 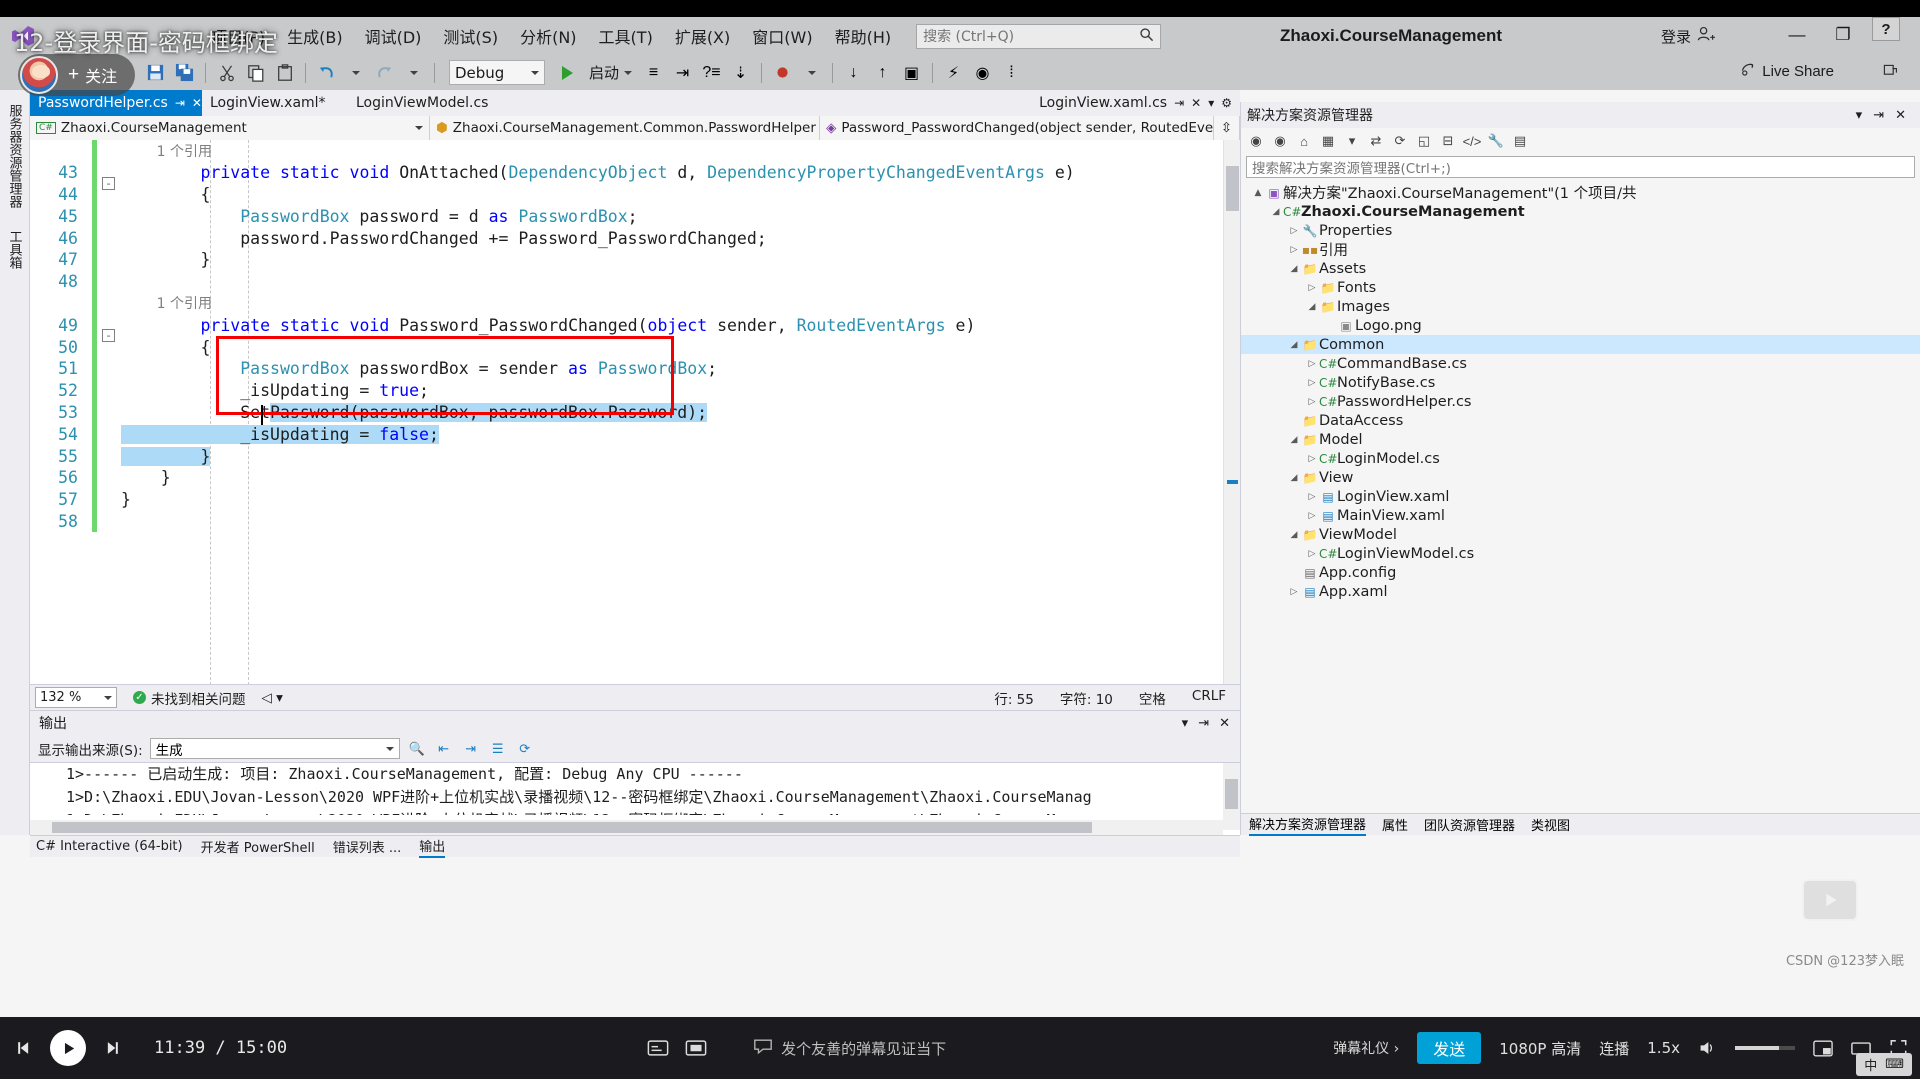 What do you see at coordinates (112, 1048) in the screenshot?
I see `next-icon` at bounding box center [112, 1048].